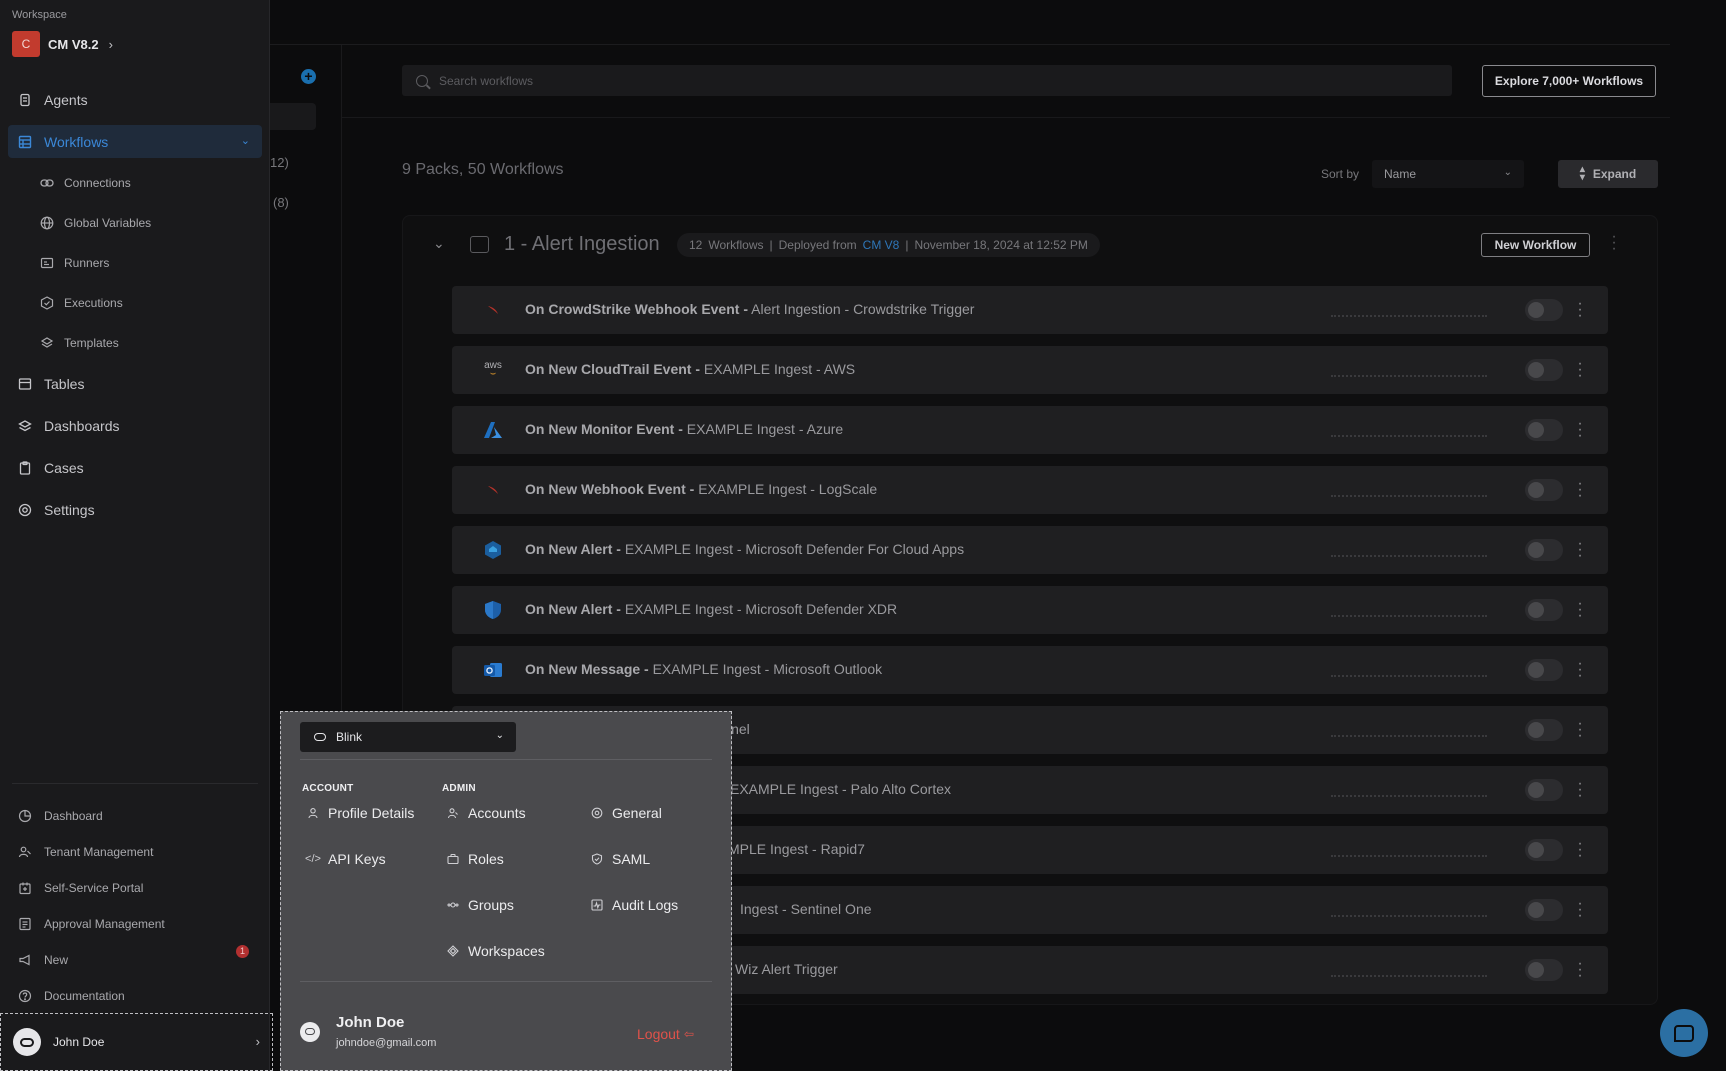 This screenshot has width=1726, height=1071. What do you see at coordinates (135, 815) in the screenshot?
I see `sidebar-item-dashboard: Dashboard` at bounding box center [135, 815].